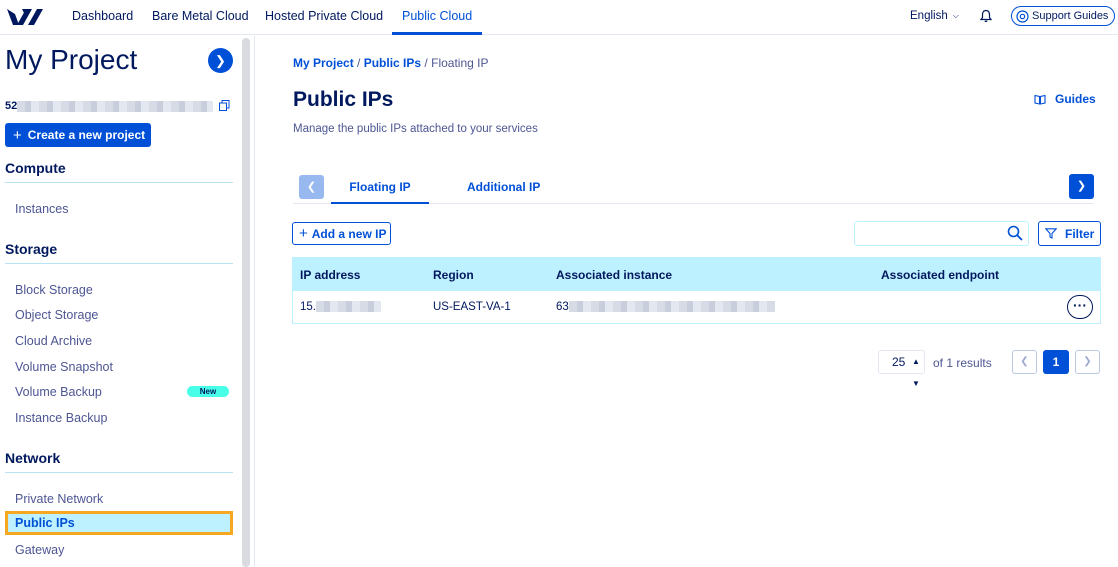 The image size is (1118, 567). What do you see at coordinates (955, 15) in the screenshot?
I see `chevron-down-icon: ⌵` at bounding box center [955, 15].